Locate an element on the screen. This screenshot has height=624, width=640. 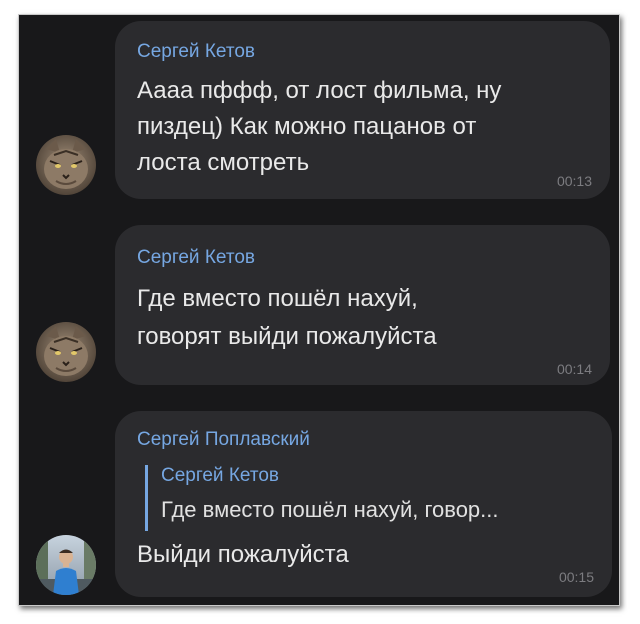
message-text-line: говорят выйди пожалуйста is located at coordinates (287, 336).